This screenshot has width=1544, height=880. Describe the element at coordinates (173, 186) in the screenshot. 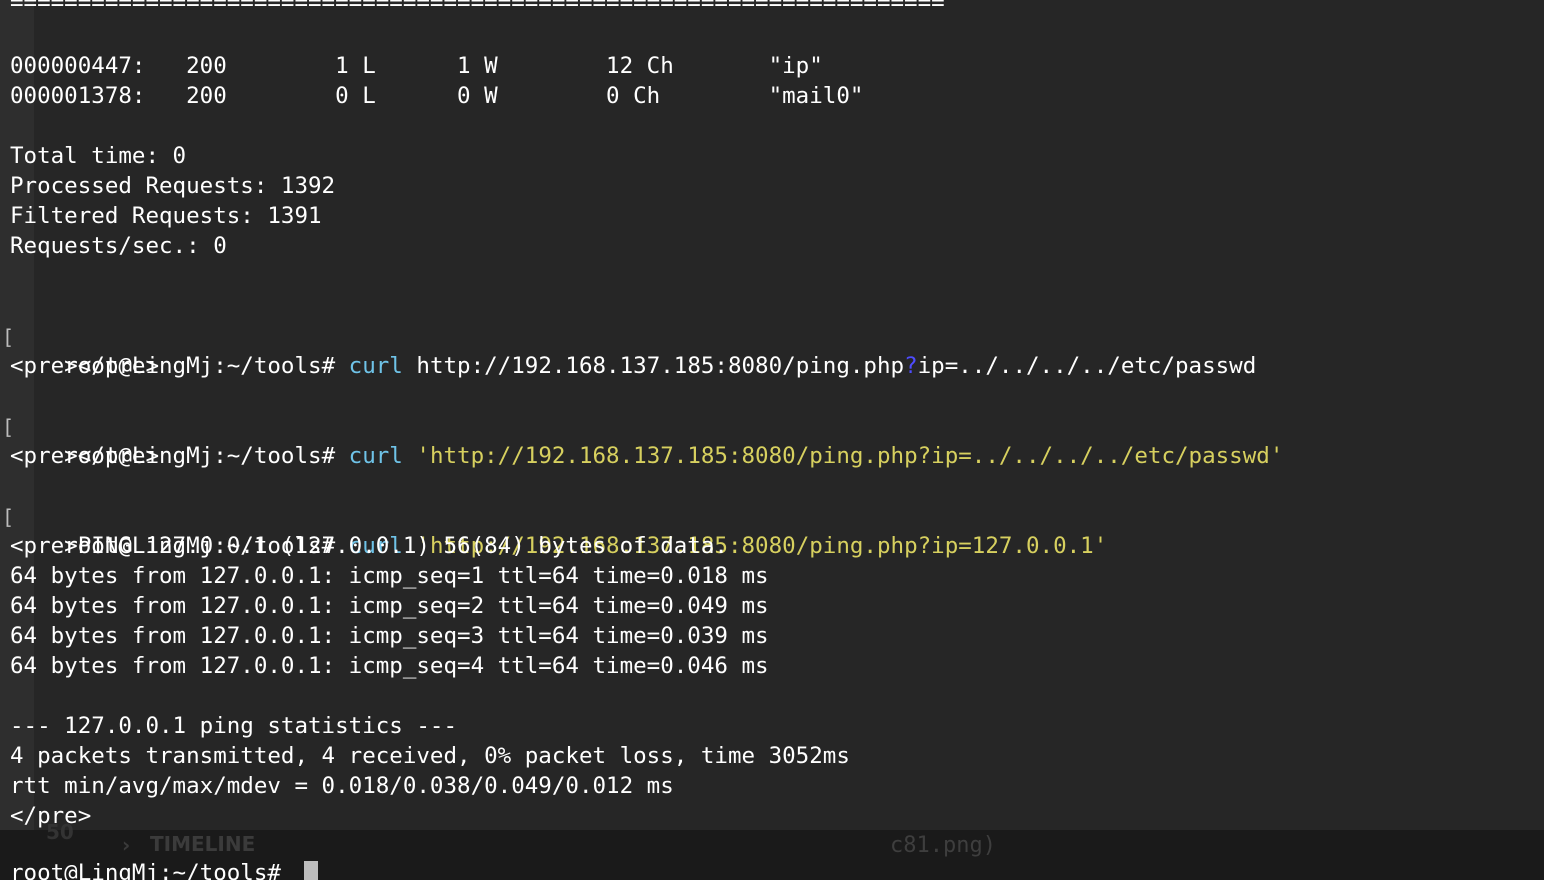

I see `summary-processed: Processed Requests: 1392` at that location.